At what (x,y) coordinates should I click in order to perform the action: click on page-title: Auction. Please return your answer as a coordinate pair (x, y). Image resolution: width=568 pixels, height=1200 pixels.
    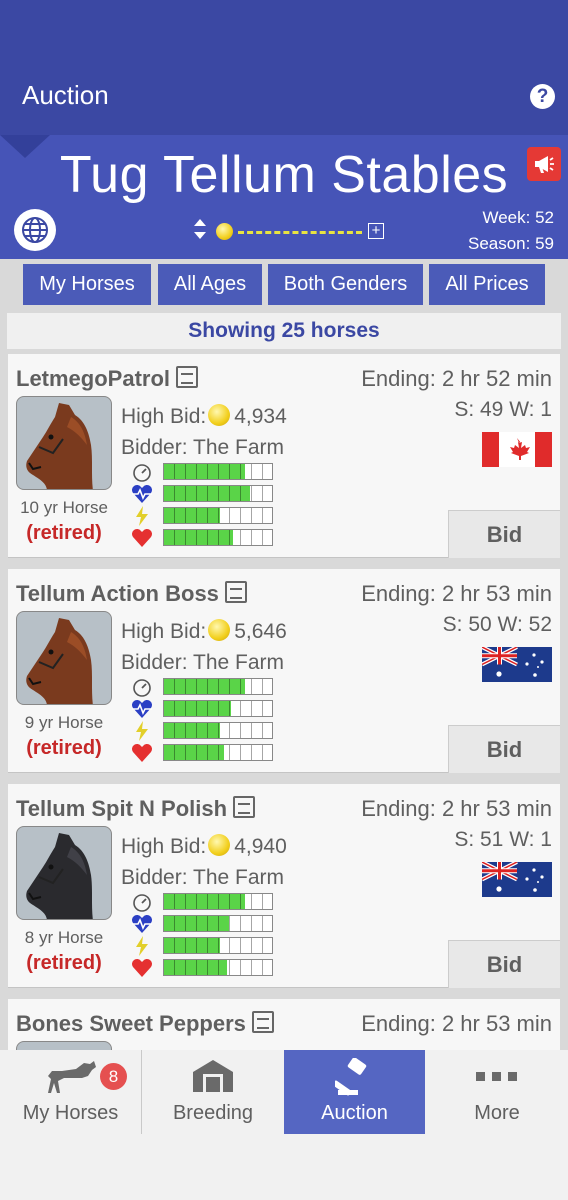
    Looking at the image, I should click on (65, 95).